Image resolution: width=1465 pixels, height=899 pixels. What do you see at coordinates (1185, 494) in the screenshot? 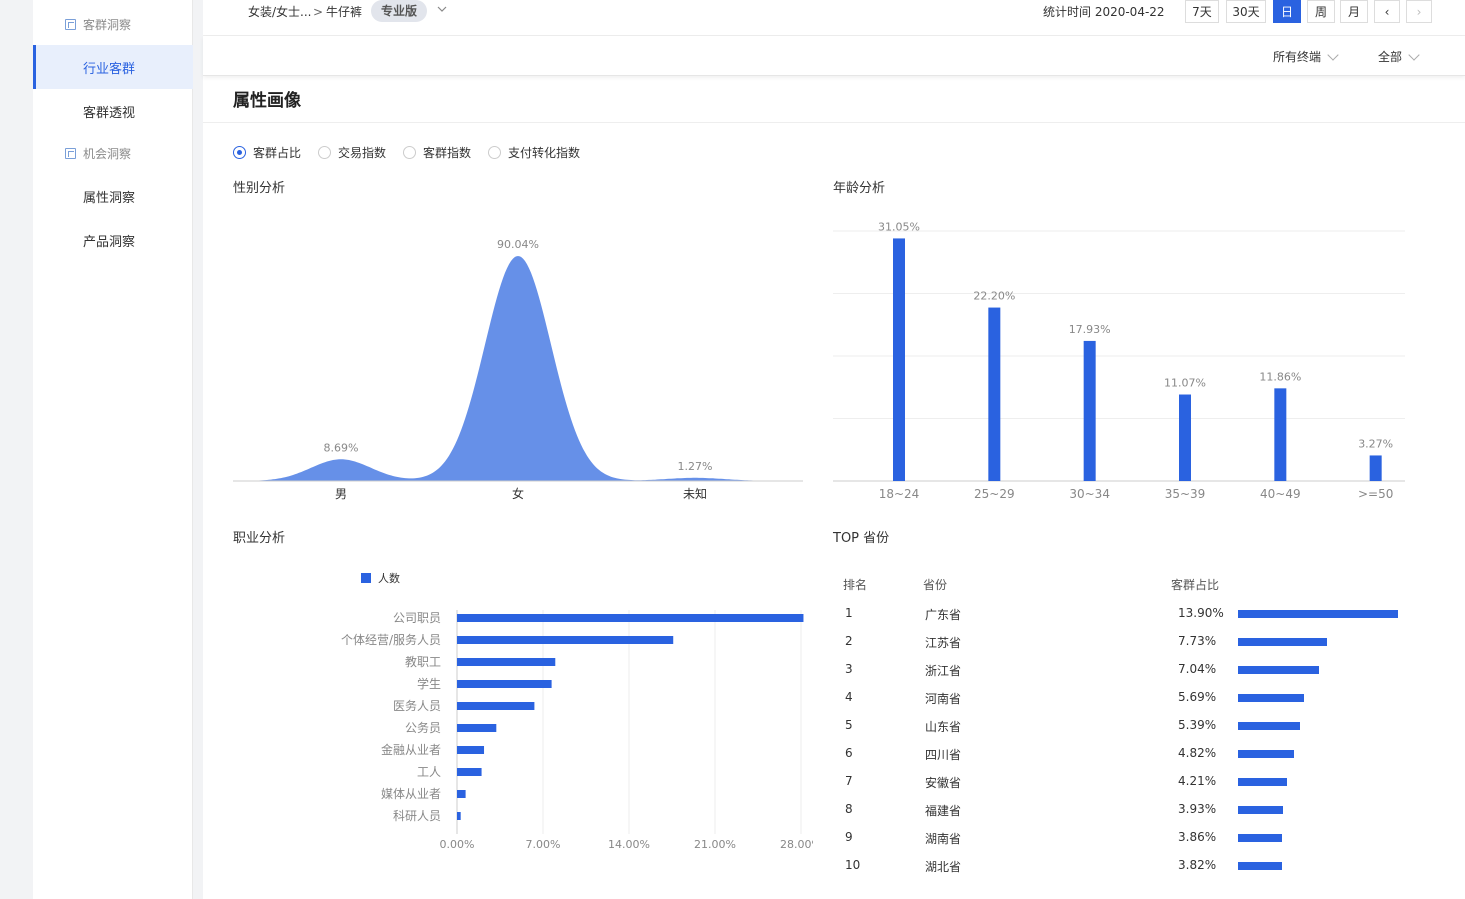
I see `x-tick-label: 35~39` at bounding box center [1185, 494].